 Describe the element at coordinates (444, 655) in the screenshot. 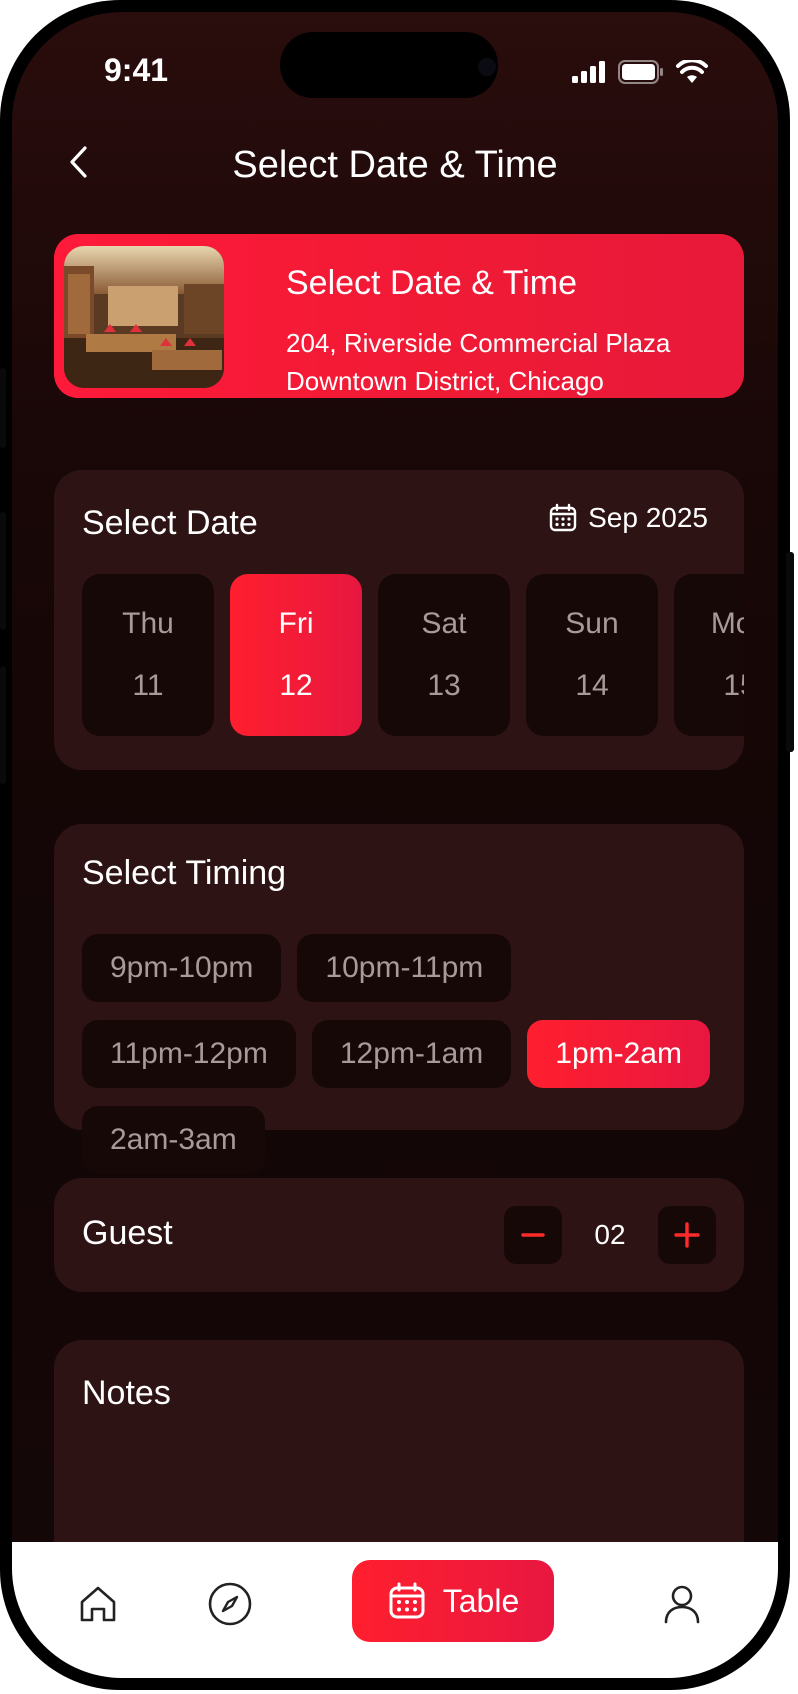

I see `day-option: Sat 13` at that location.